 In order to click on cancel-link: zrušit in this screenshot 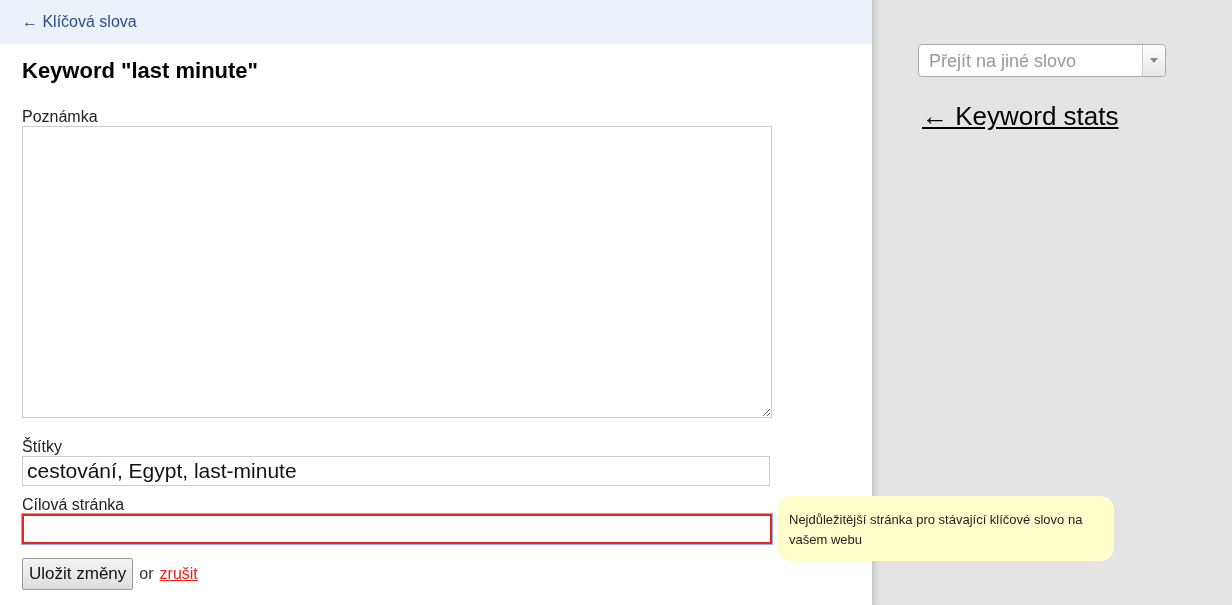, I will do `click(178, 574)`.